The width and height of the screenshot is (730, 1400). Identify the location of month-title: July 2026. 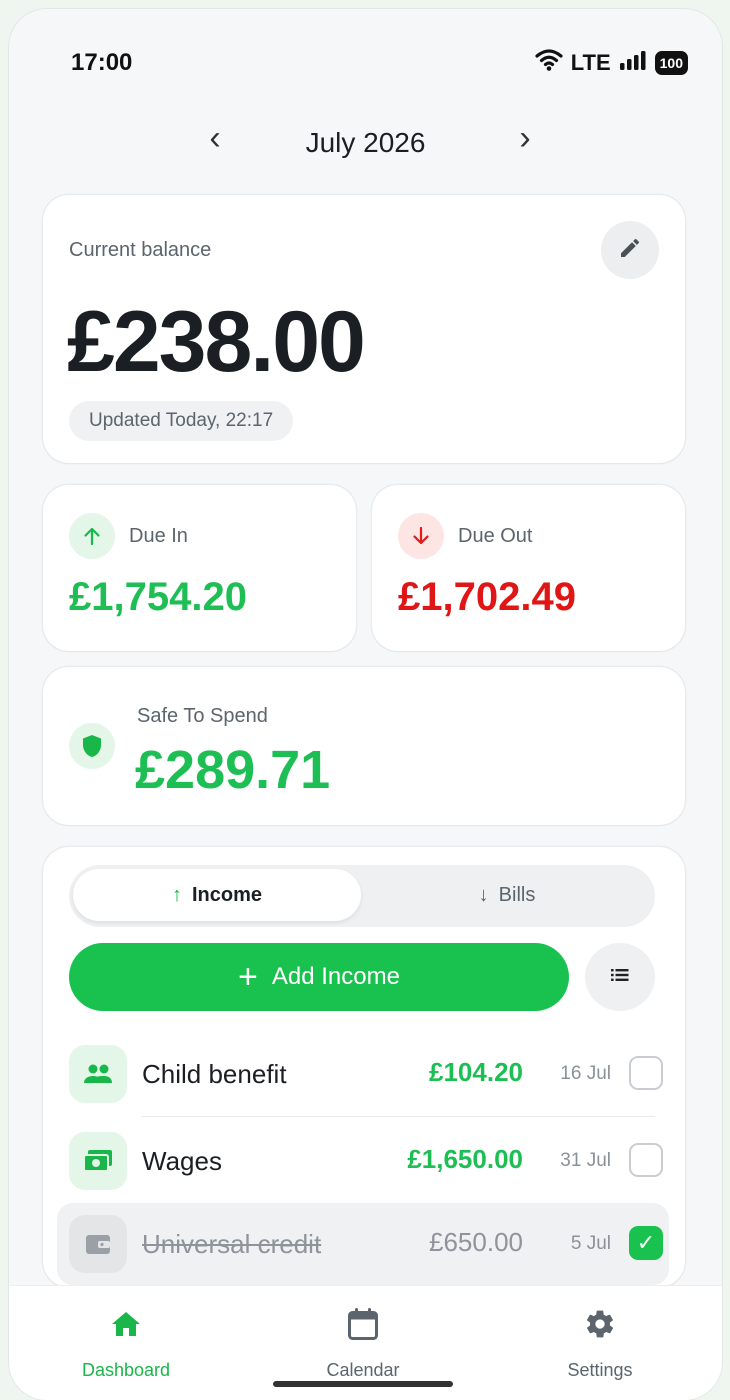
(365, 142).